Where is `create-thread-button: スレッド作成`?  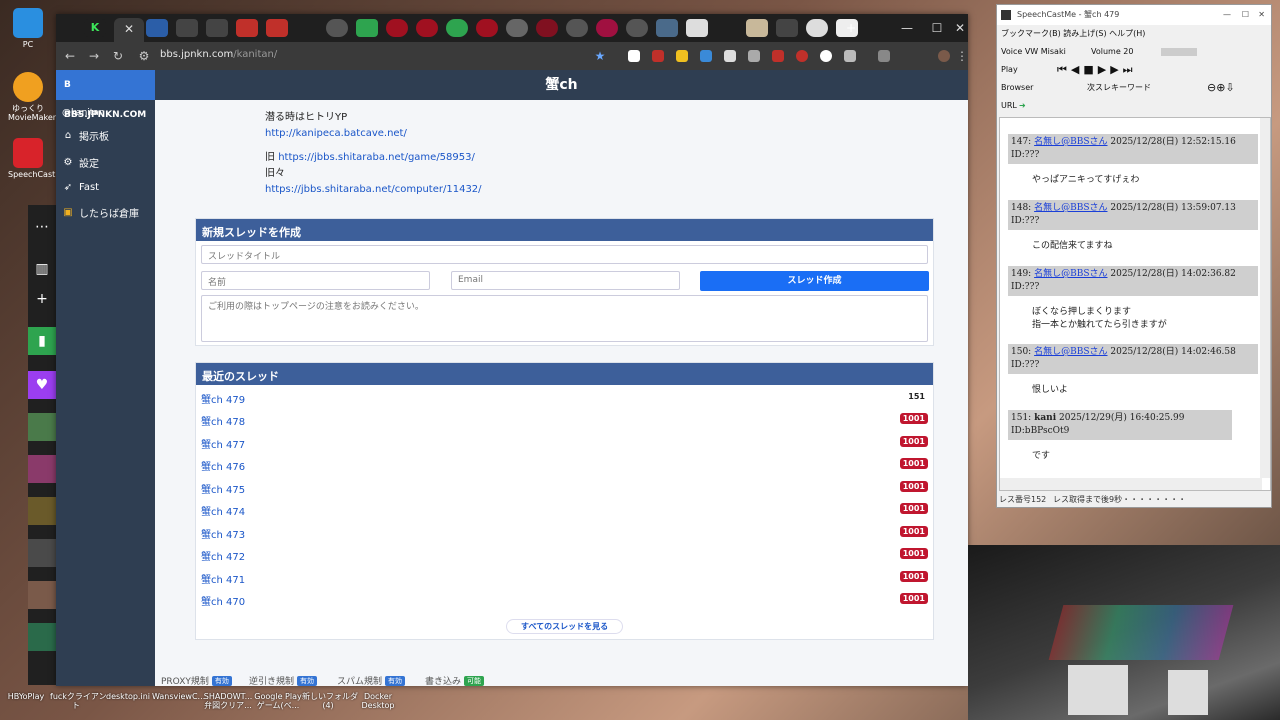 create-thread-button: スレッド作成 is located at coordinates (814, 281).